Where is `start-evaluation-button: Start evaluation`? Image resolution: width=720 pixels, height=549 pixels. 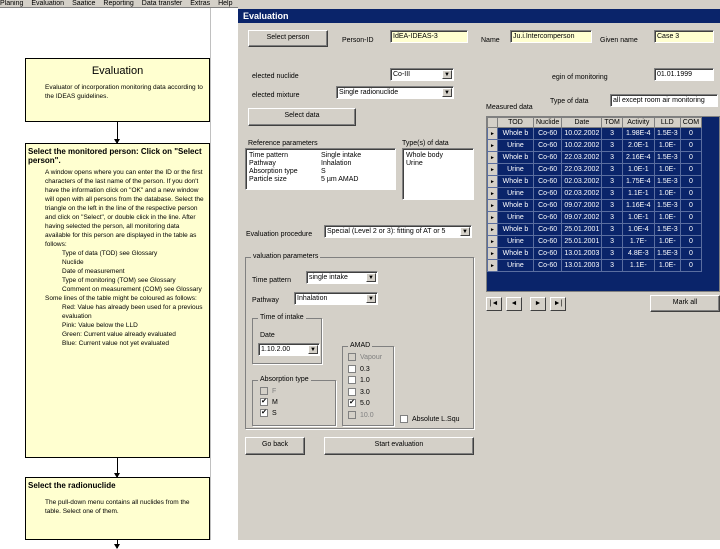
start-evaluation-button: Start evaluation is located at coordinates (399, 446).